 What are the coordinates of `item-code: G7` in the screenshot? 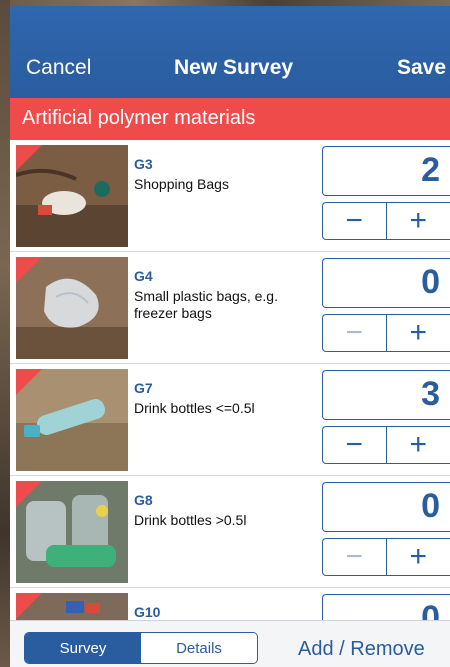 It's located at (143, 388).